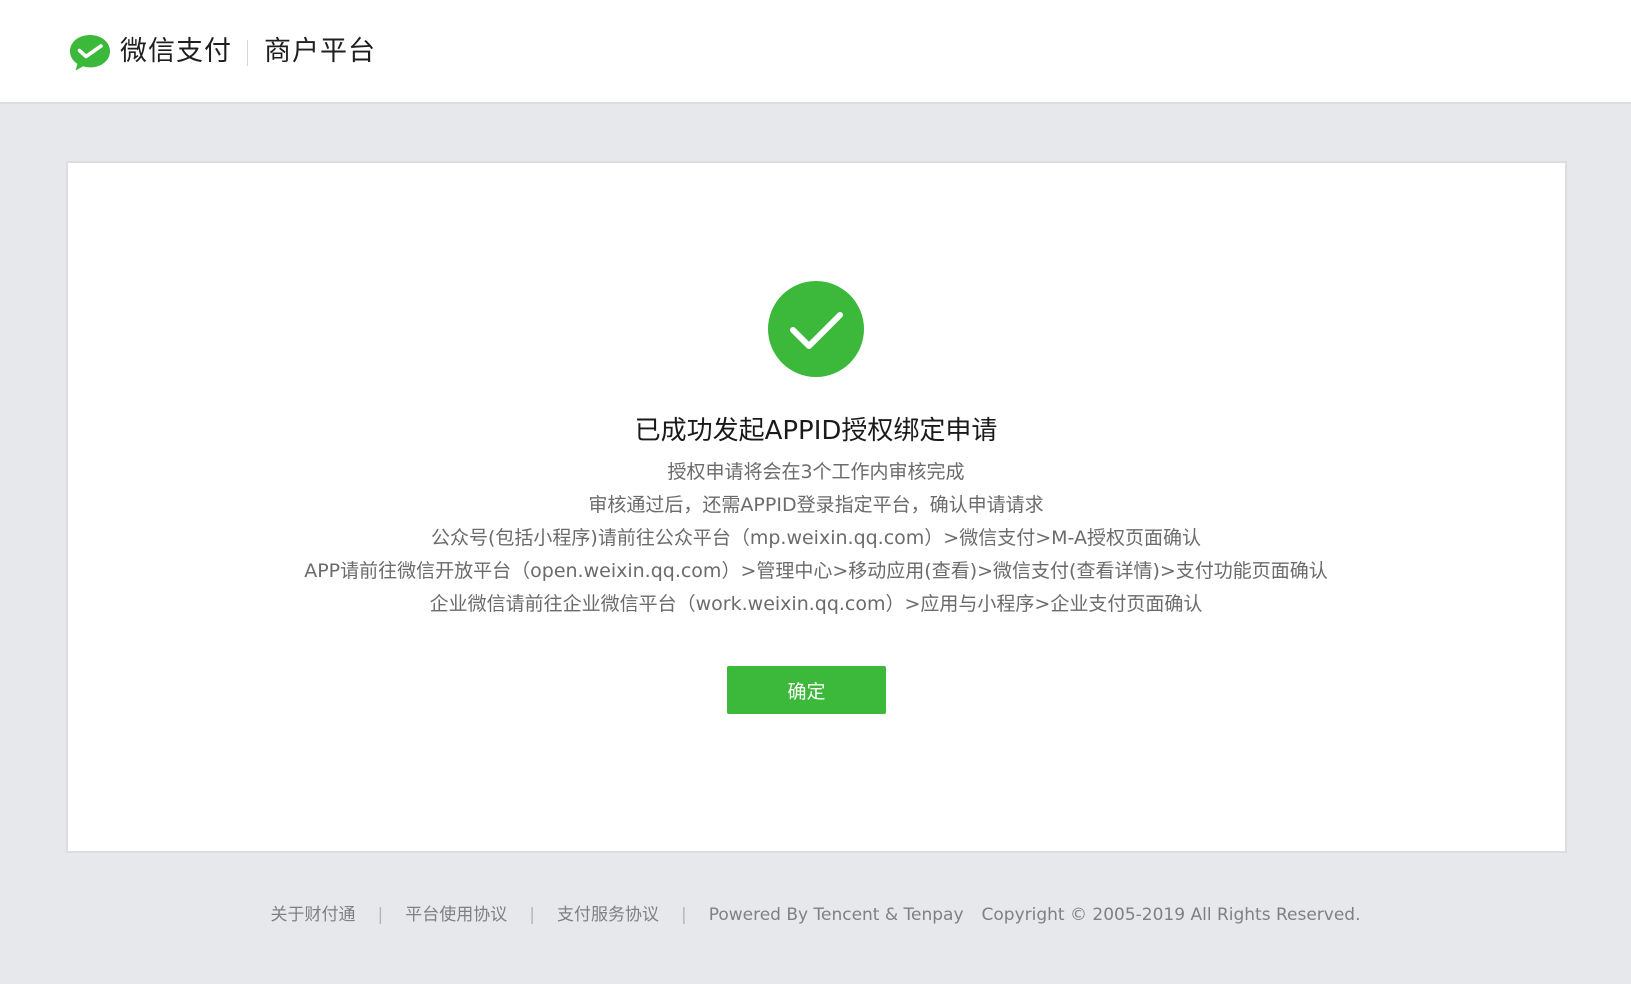  Describe the element at coordinates (320, 51) in the screenshot. I see `platform-name: 商户平台` at that location.